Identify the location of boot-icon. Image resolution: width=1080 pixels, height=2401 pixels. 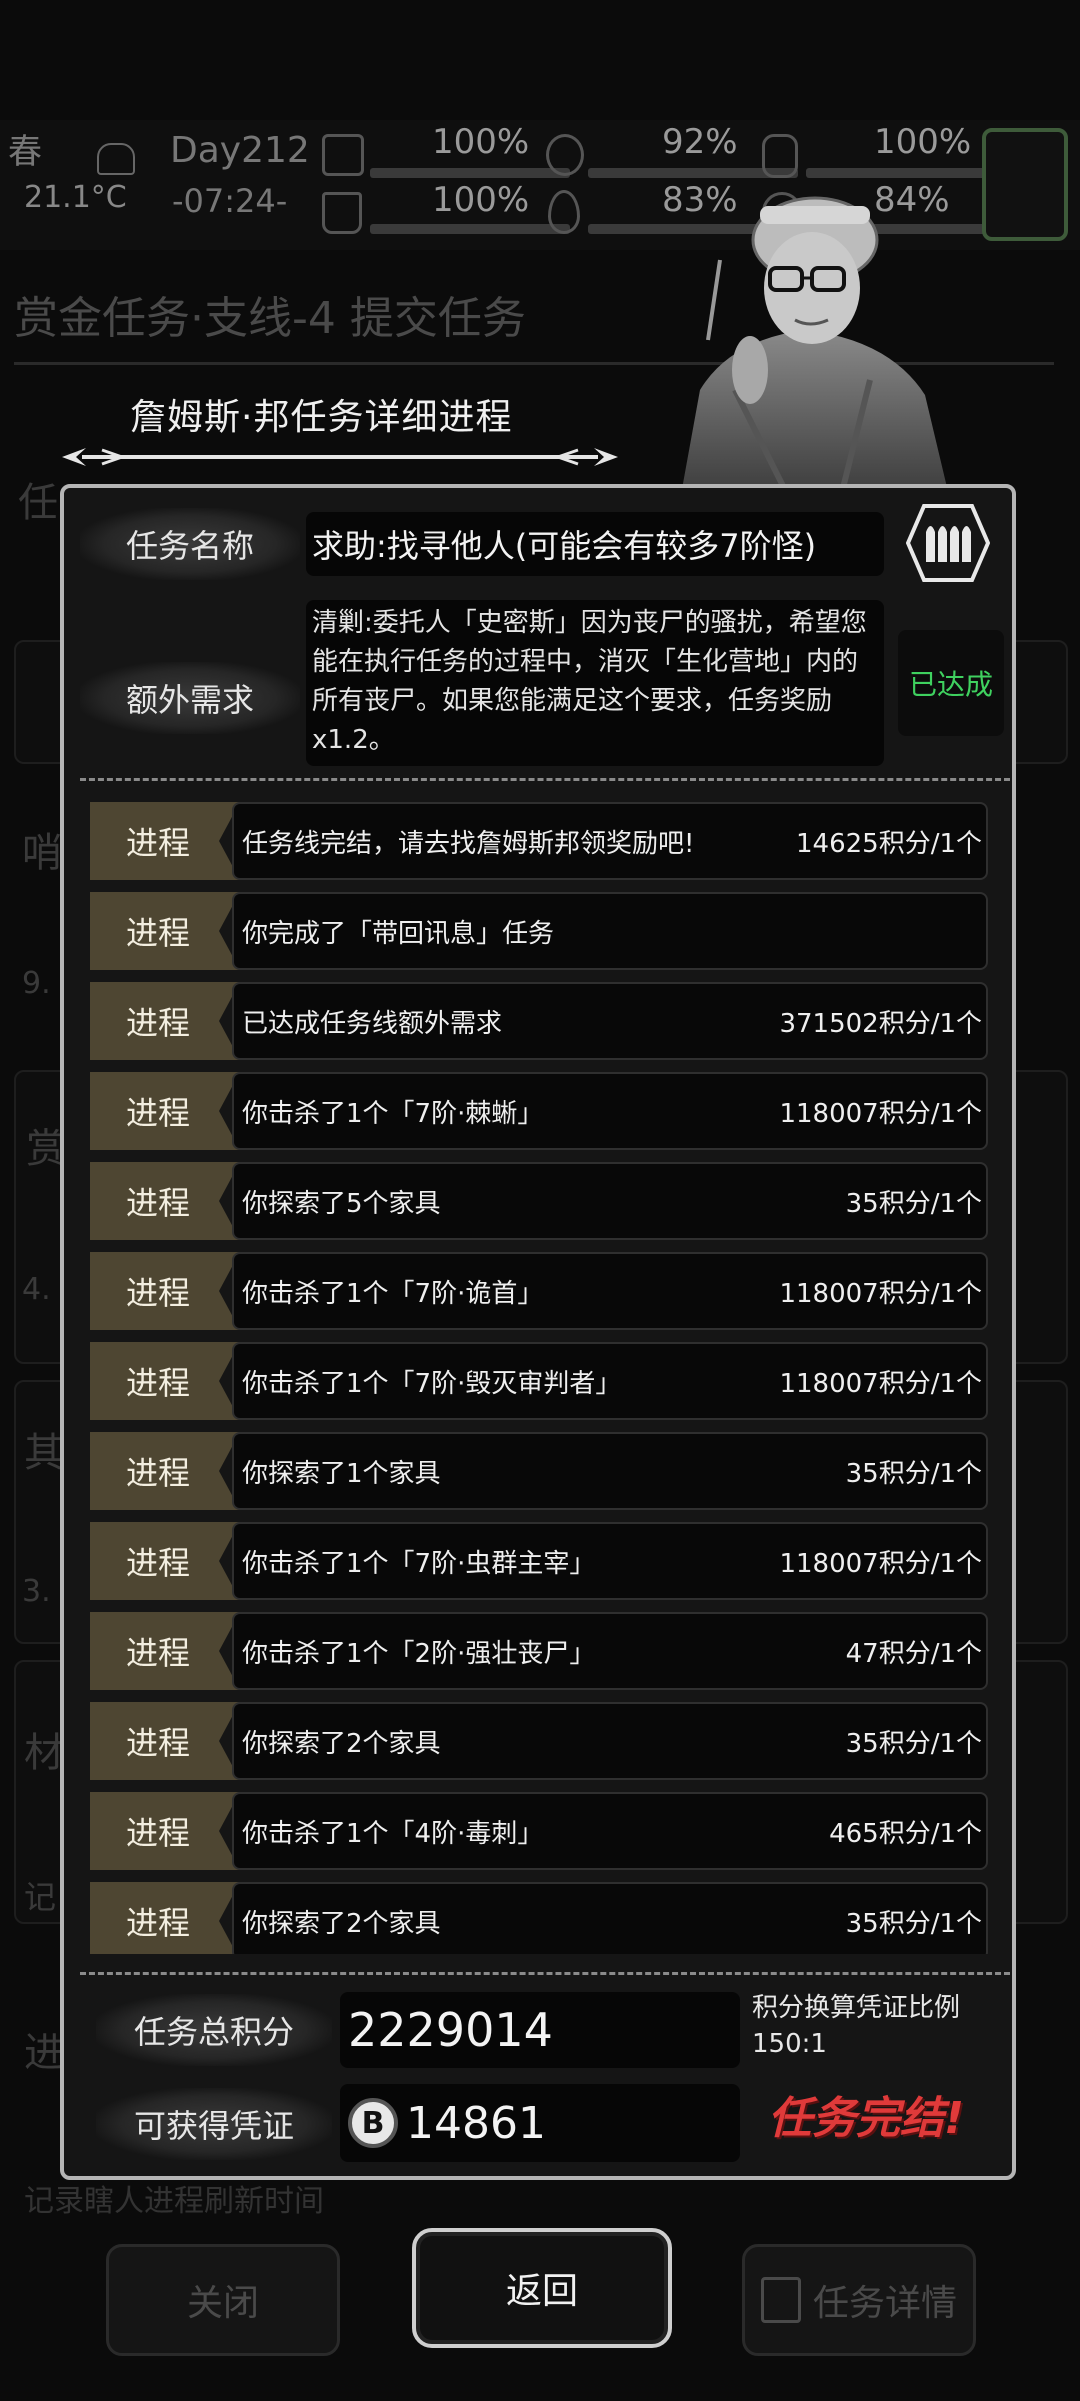
(342, 213).